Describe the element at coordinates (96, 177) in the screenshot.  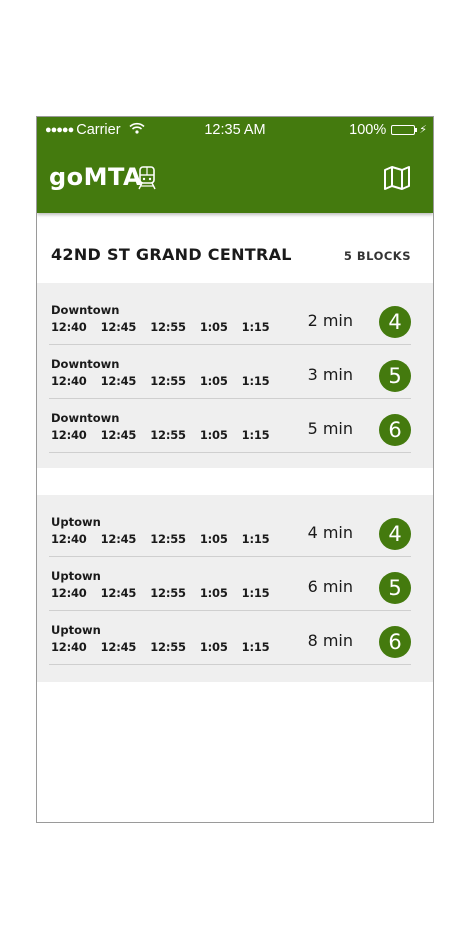
I see `app-title: goMTA` at that location.